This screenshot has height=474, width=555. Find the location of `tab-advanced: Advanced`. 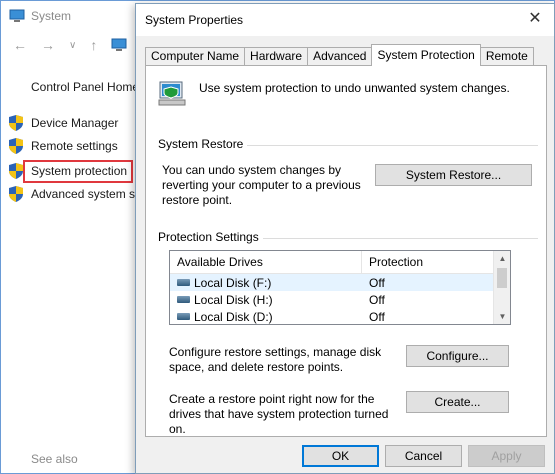

tab-advanced: Advanced is located at coordinates (340, 56).